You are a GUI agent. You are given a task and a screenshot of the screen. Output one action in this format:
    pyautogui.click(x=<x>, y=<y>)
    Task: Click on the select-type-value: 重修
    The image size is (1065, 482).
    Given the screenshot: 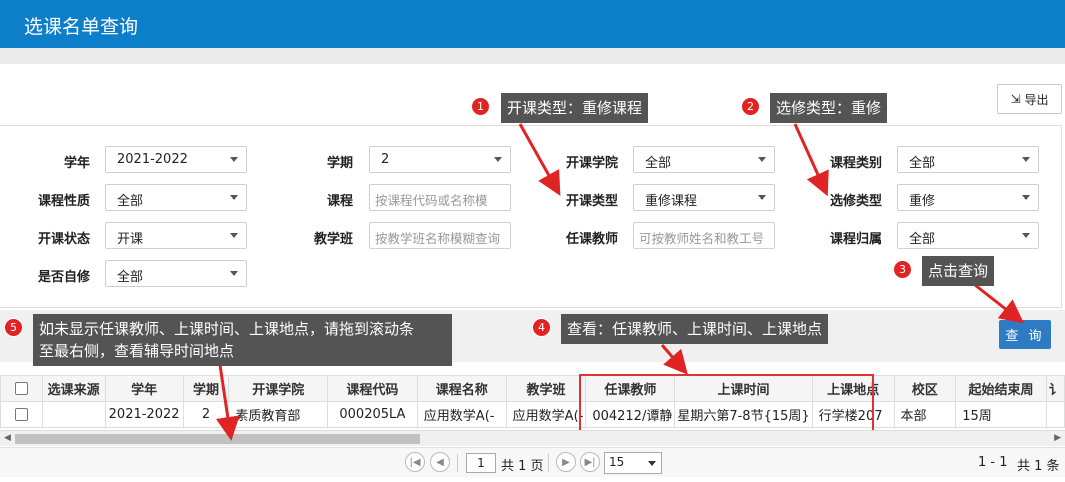 What is the action you would take?
    pyautogui.click(x=922, y=201)
    